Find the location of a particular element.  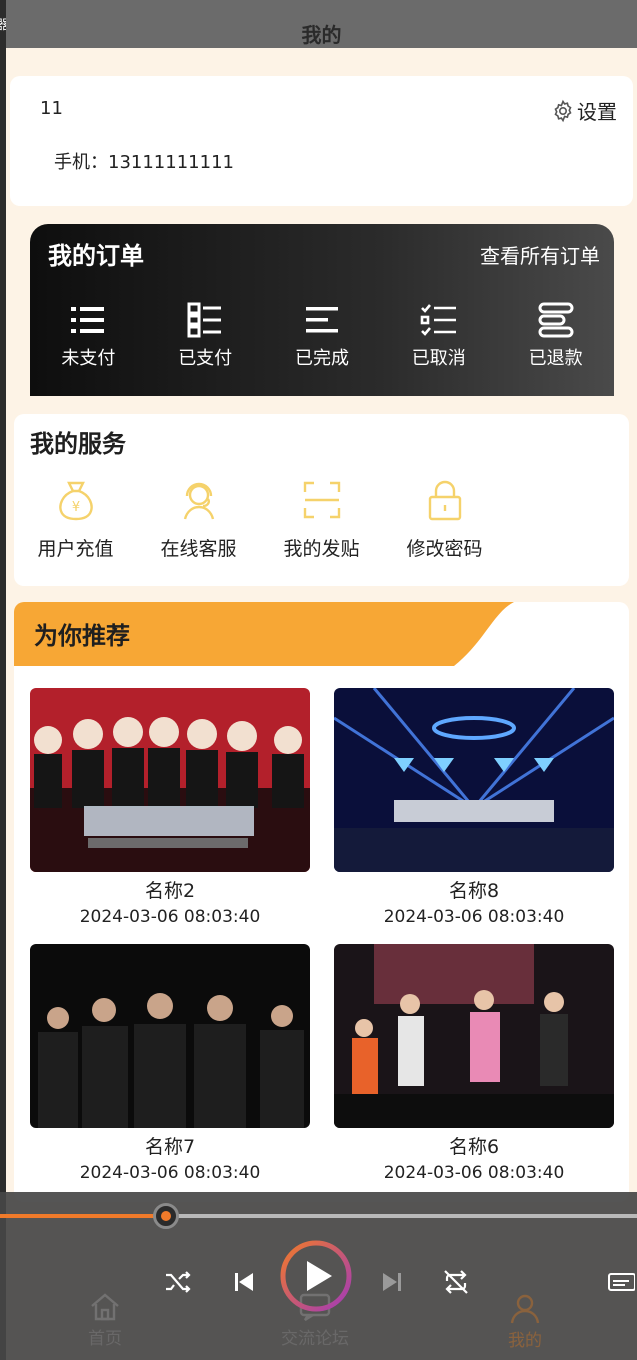

progress-knob is located at coordinates (165, 1216).